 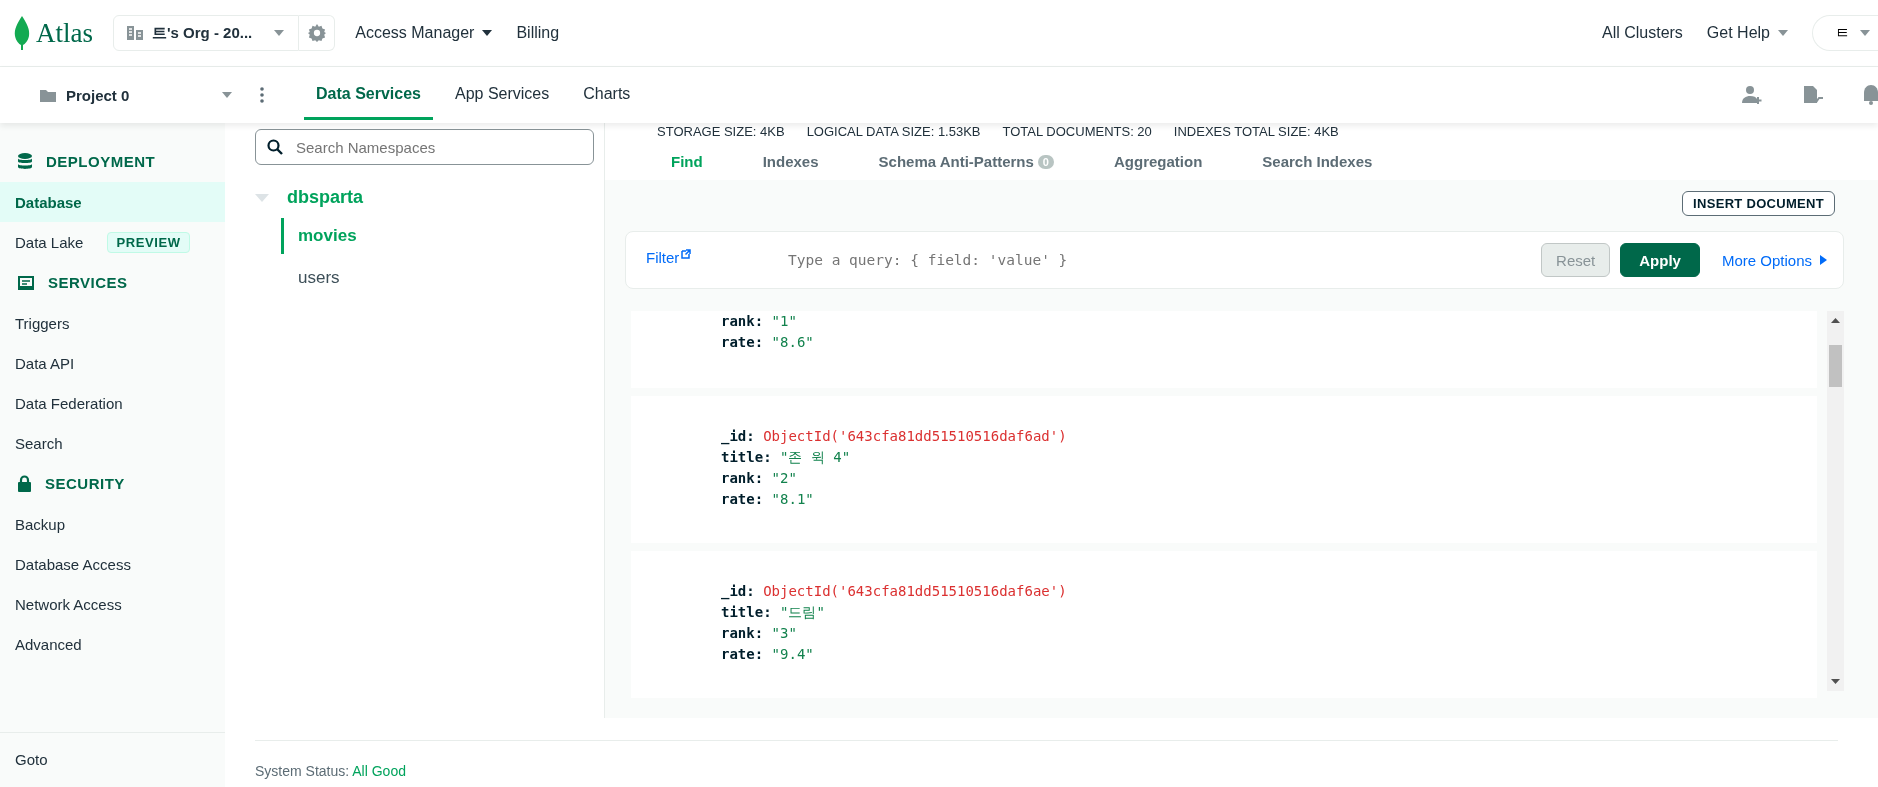 I want to click on external-link-icon, so click(x=686, y=253).